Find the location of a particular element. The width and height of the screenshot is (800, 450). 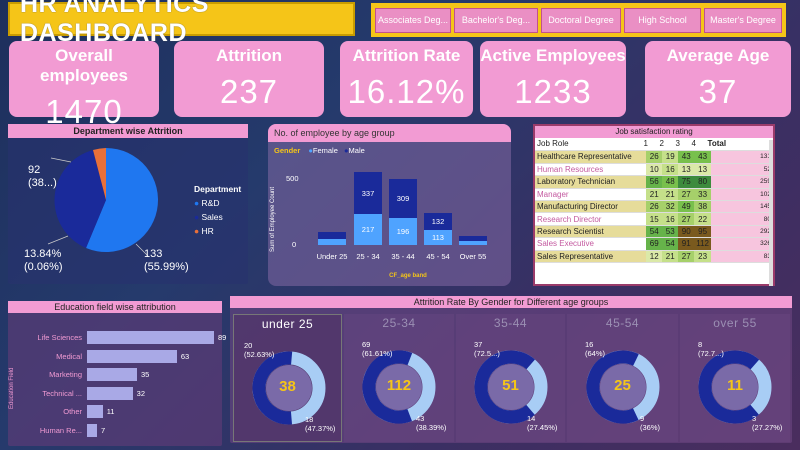

panel-title: No. of employee by age group is located at coordinates (389, 133).